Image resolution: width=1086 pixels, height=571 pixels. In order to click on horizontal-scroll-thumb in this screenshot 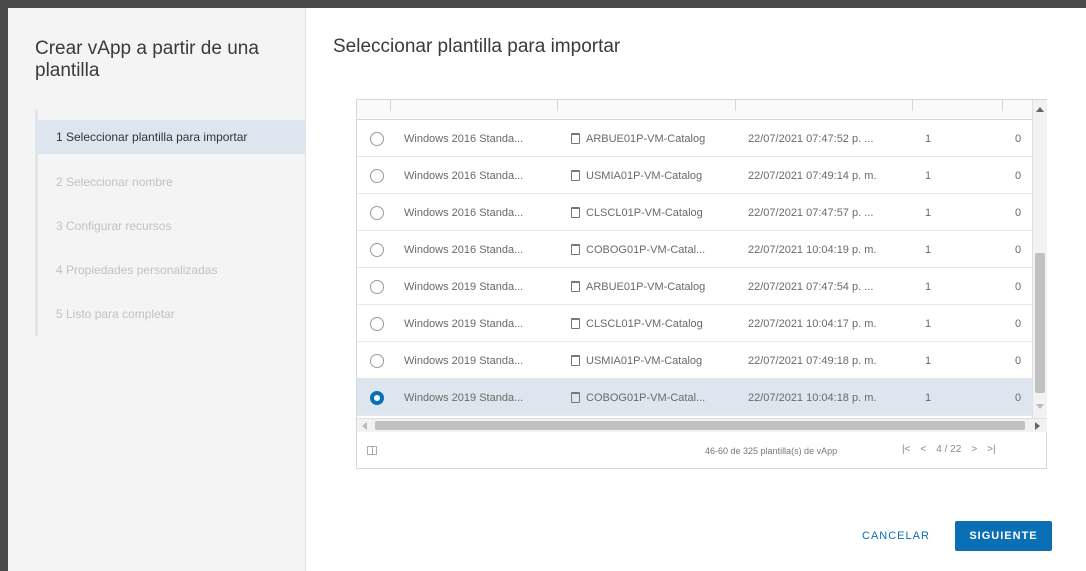, I will do `click(700, 425)`.